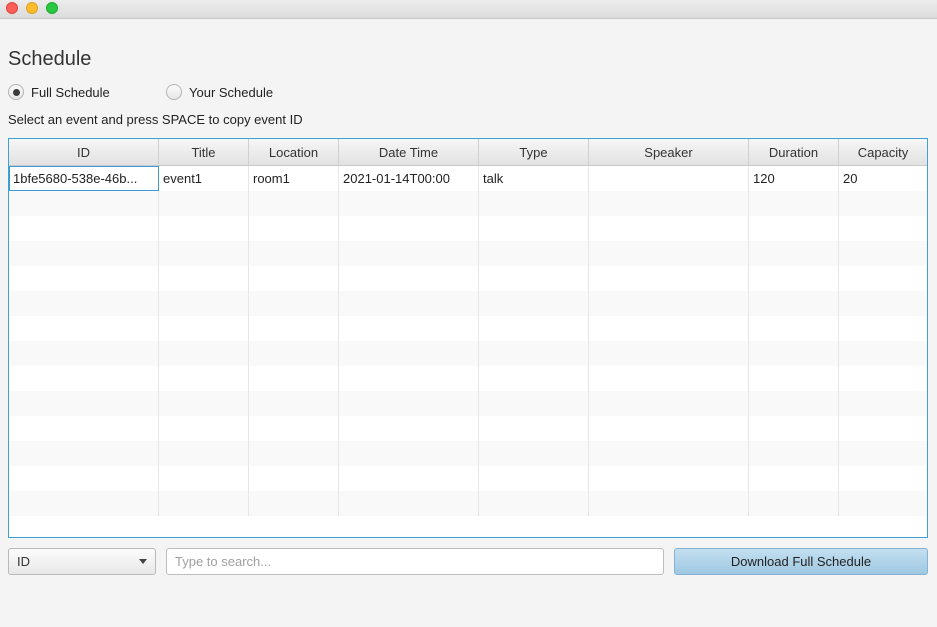  Describe the element at coordinates (294, 152) in the screenshot. I see `column-header-location: Location` at that location.